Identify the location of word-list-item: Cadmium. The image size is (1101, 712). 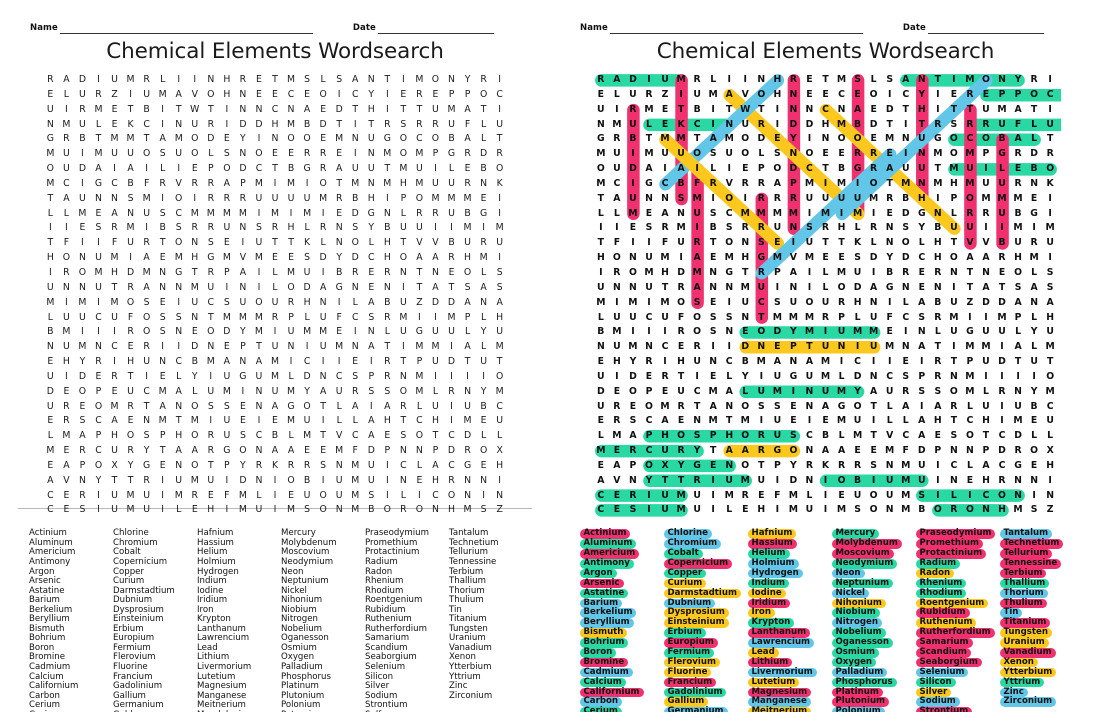
(606, 672).